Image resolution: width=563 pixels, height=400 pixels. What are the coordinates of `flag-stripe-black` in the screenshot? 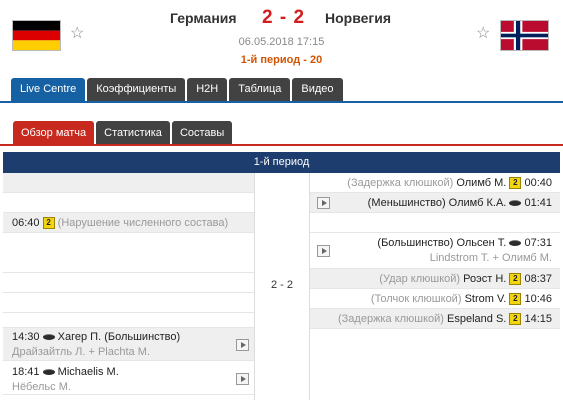 It's located at (36, 26).